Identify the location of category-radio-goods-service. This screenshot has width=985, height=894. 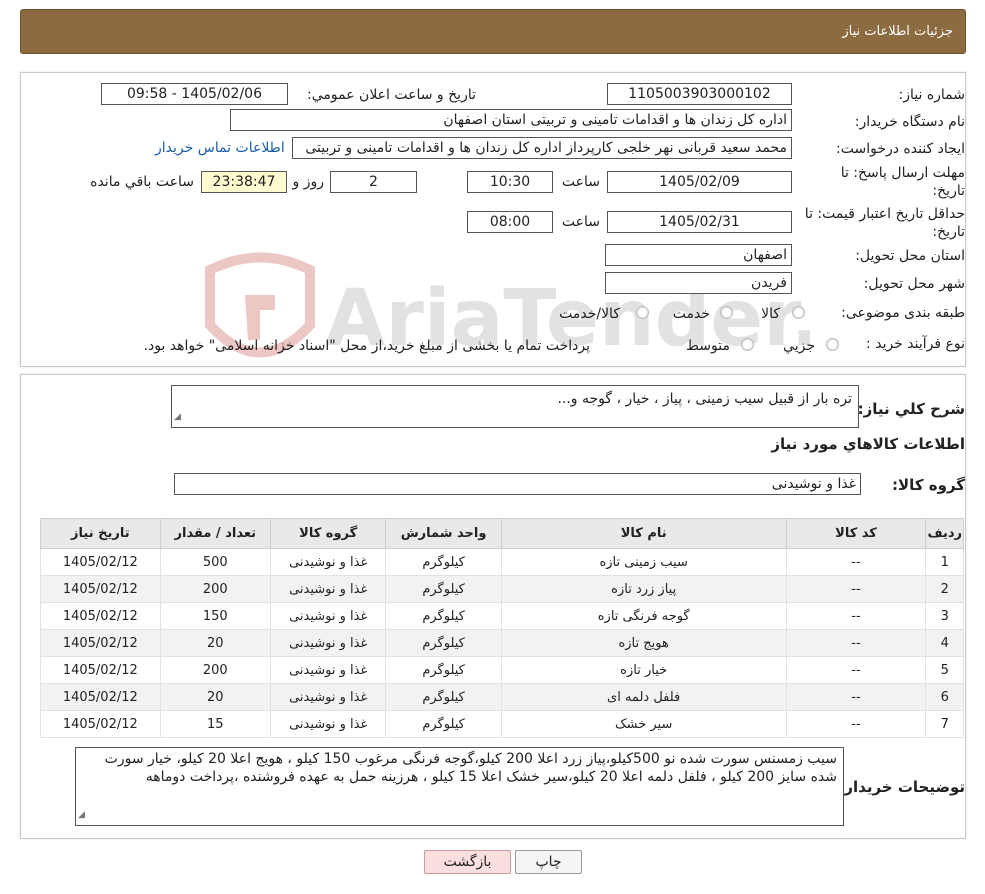
(642, 312).